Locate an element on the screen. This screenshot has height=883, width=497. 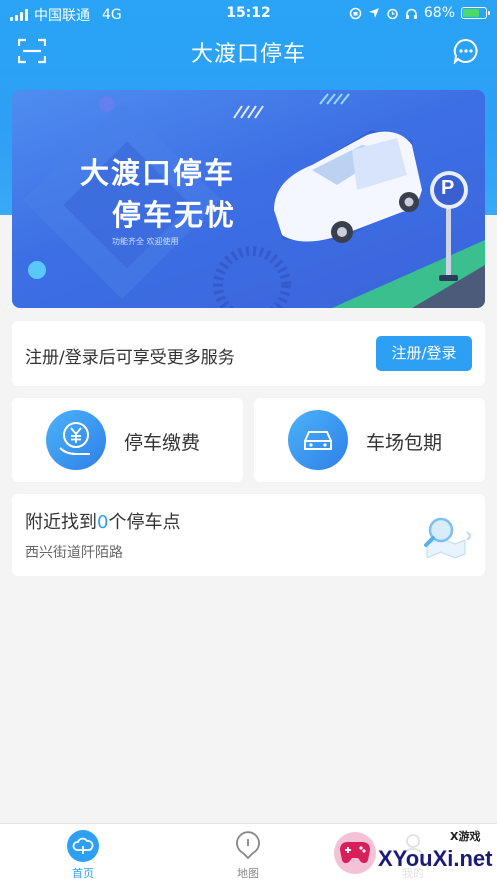
tab-home-label: 首页 is located at coordinates (83, 873).